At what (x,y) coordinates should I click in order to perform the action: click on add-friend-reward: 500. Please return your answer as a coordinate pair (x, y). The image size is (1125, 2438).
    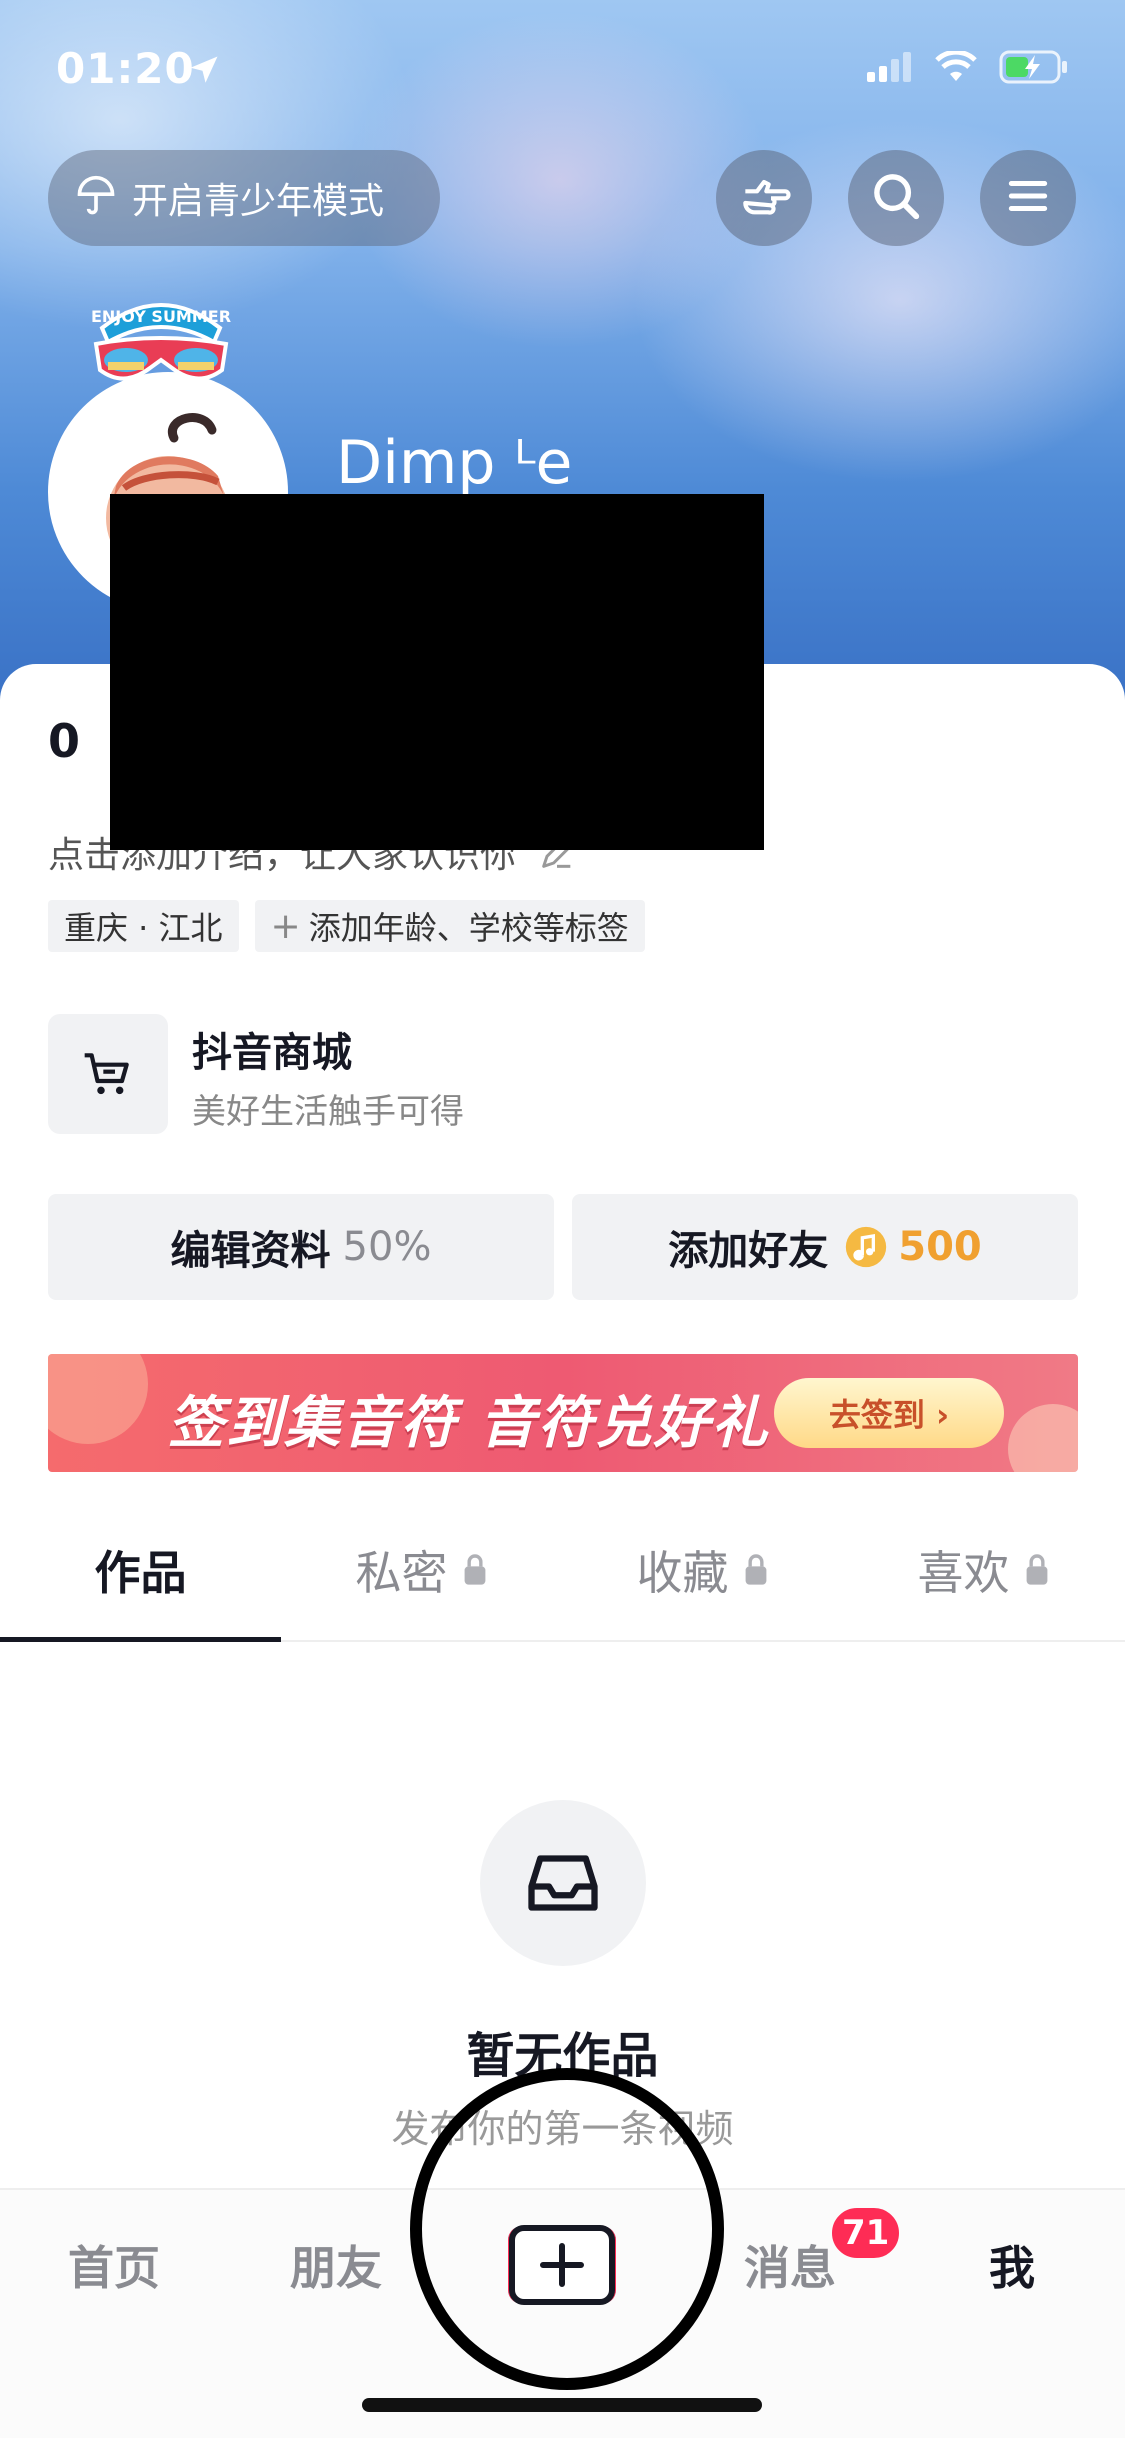
    Looking at the image, I should click on (940, 1247).